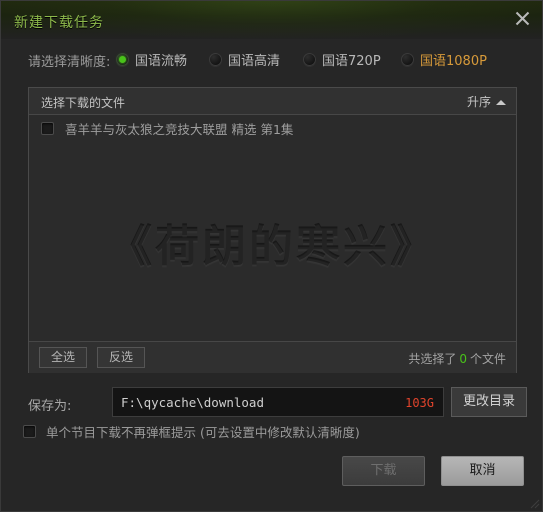 The image size is (543, 512). I want to click on quality-option-3: 国语1080P, so click(444, 59).